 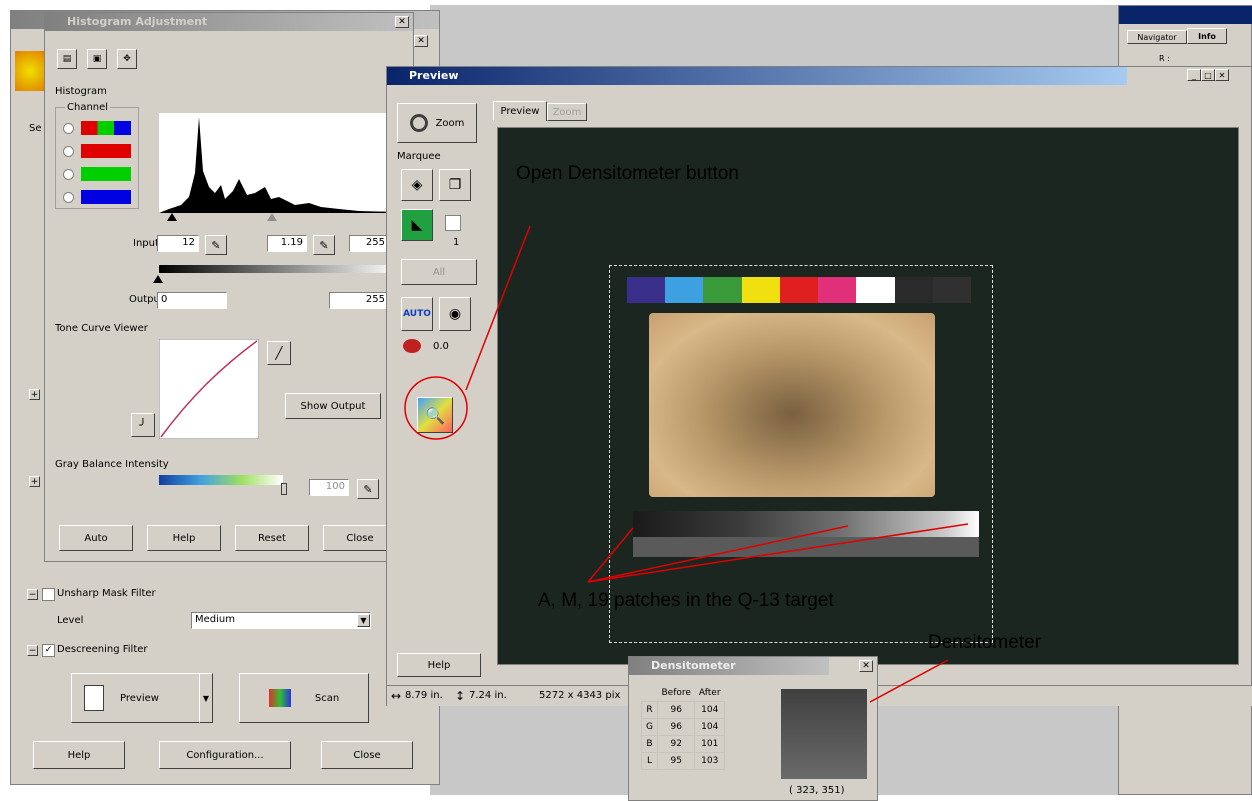 What do you see at coordinates (909, 681) in the screenshot?
I see `annotation-line-densitometer` at bounding box center [909, 681].